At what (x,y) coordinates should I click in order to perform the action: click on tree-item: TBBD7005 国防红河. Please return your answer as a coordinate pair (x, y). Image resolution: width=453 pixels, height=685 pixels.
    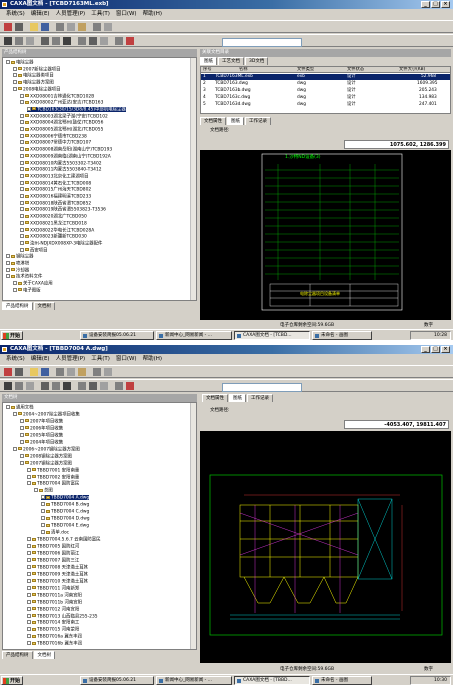
    Looking at the image, I should click on (53, 547).